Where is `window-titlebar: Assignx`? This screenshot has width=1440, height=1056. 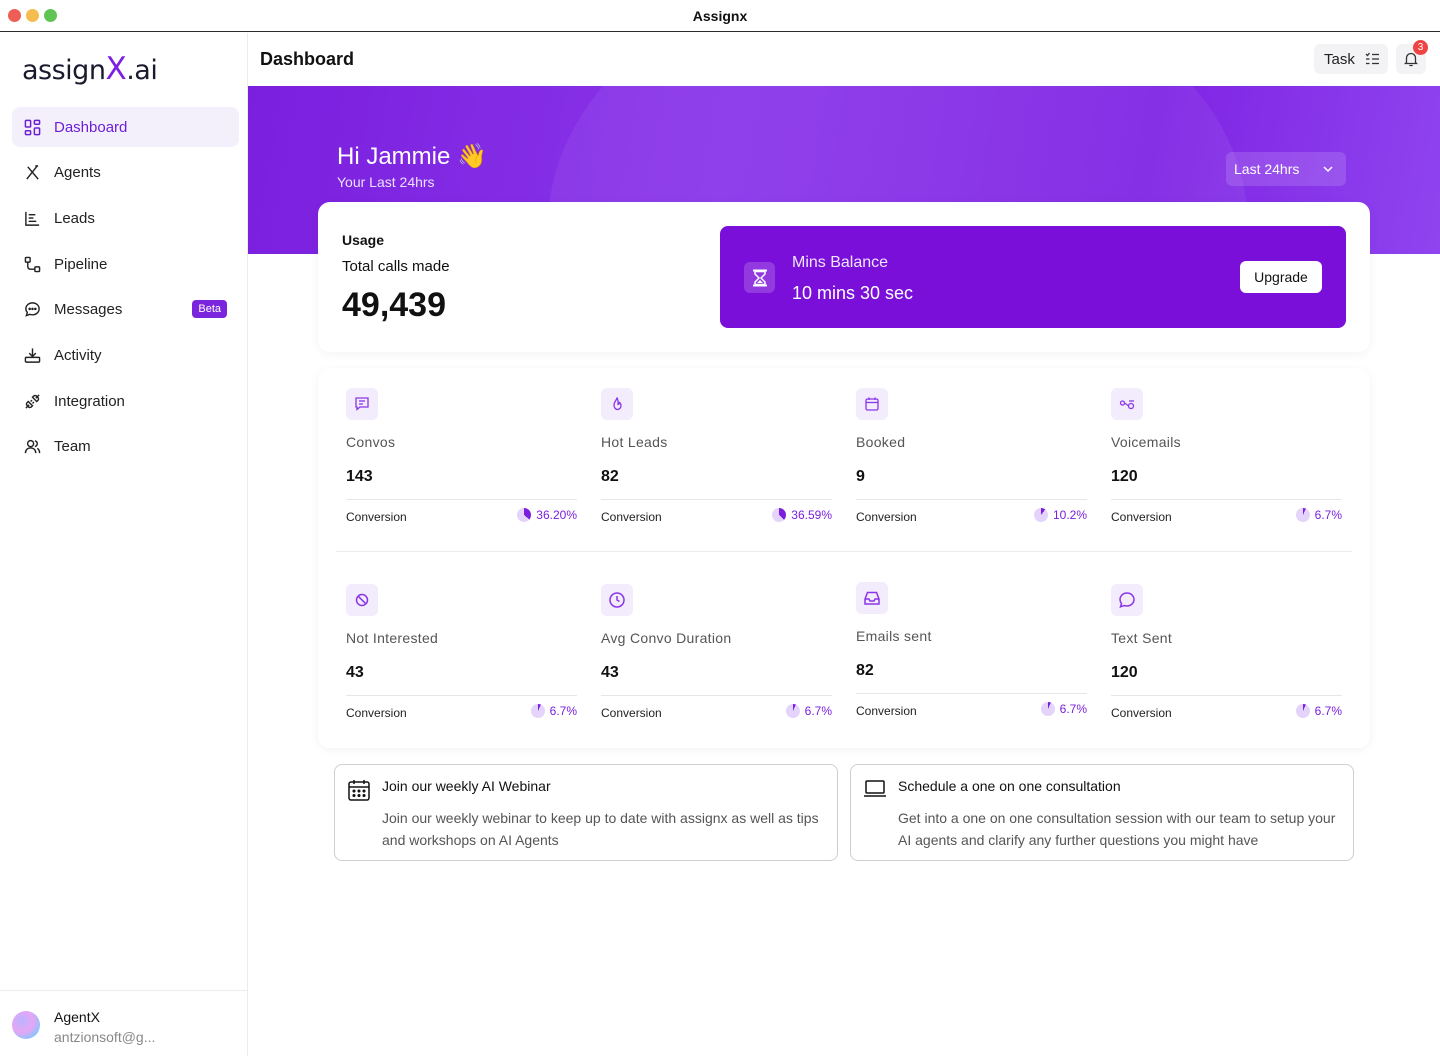
window-titlebar: Assignx is located at coordinates (720, 16).